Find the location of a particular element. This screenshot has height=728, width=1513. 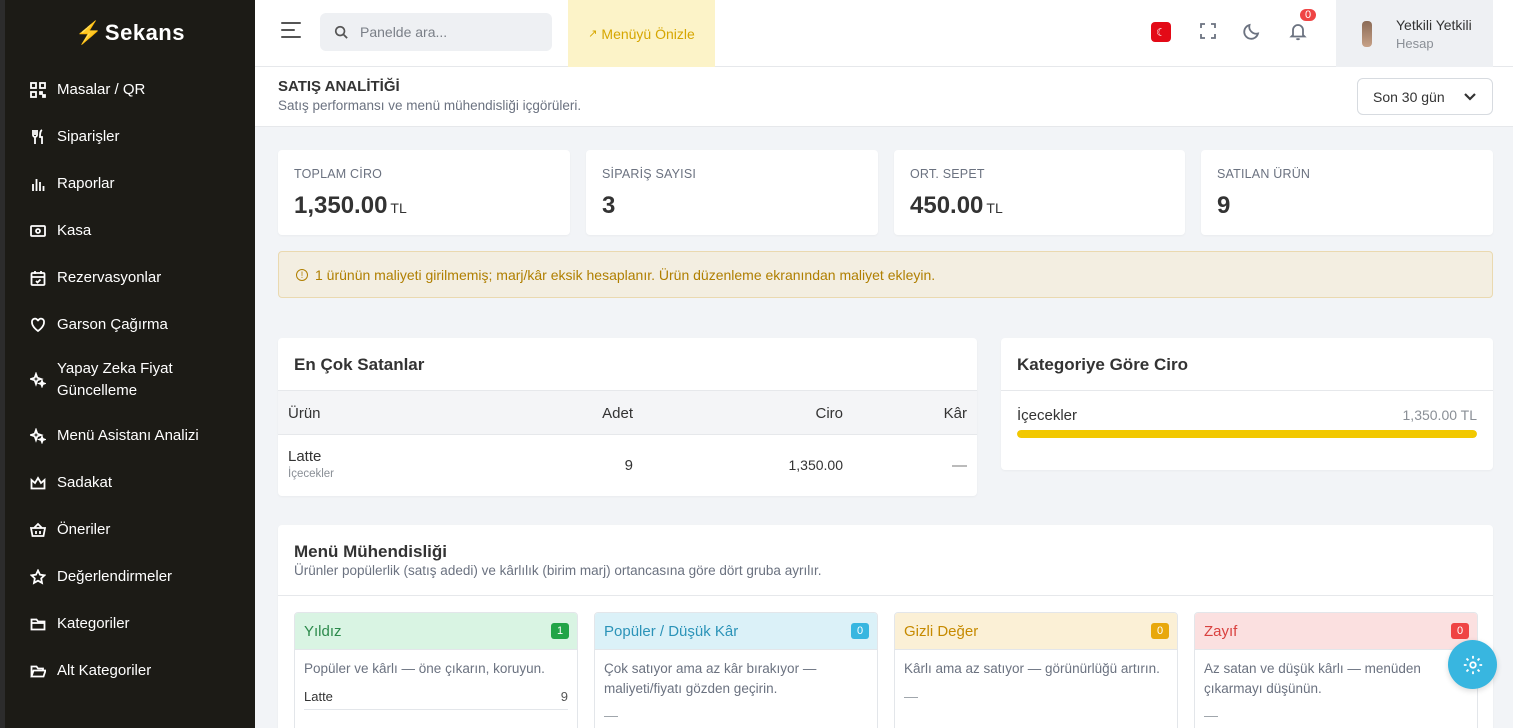

product-qty: 9 is located at coordinates (628, 465).